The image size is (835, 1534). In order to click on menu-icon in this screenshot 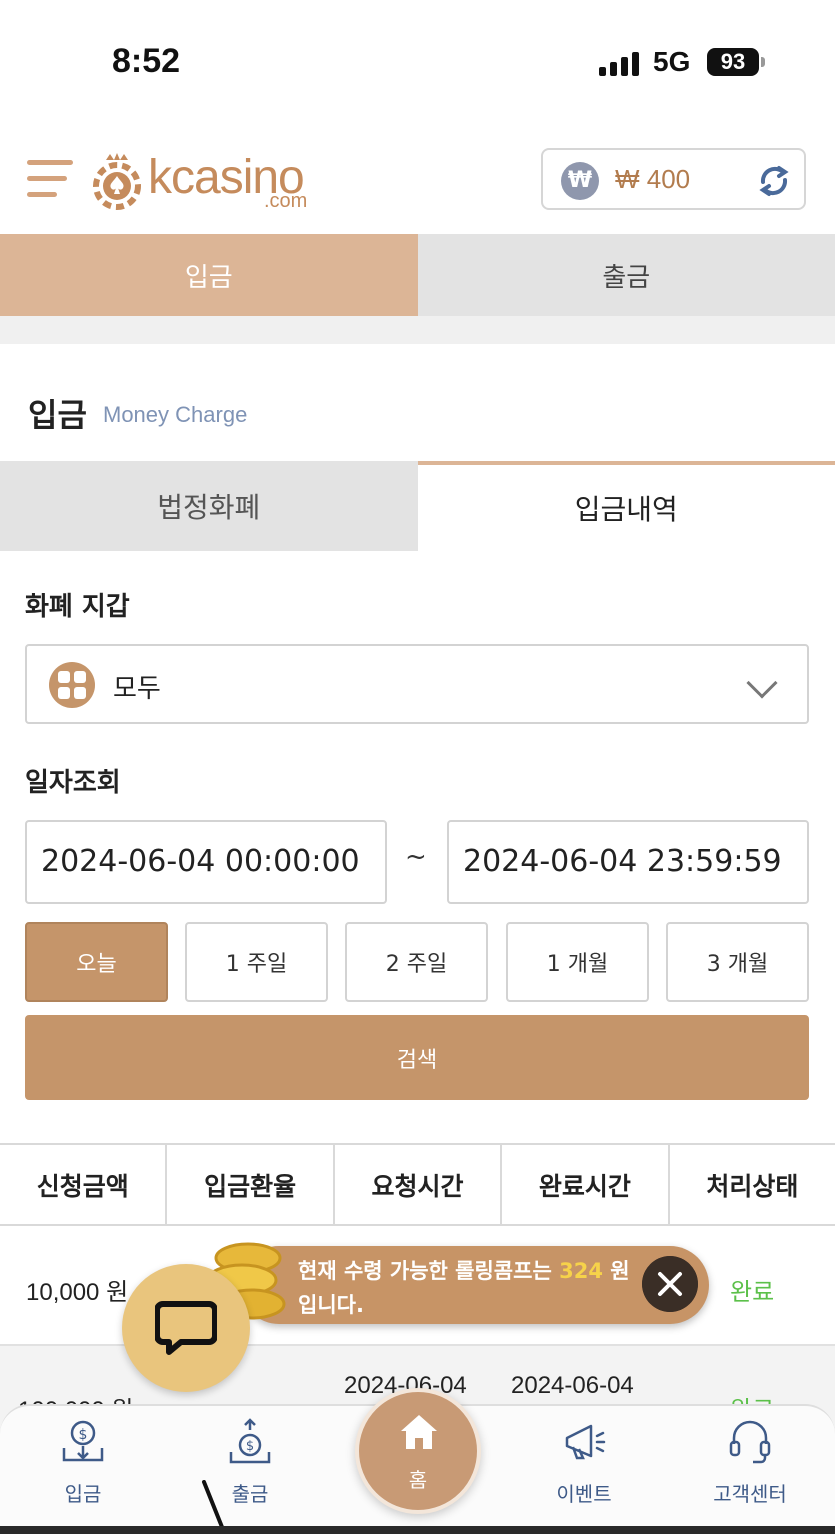, I will do `click(50, 179)`.